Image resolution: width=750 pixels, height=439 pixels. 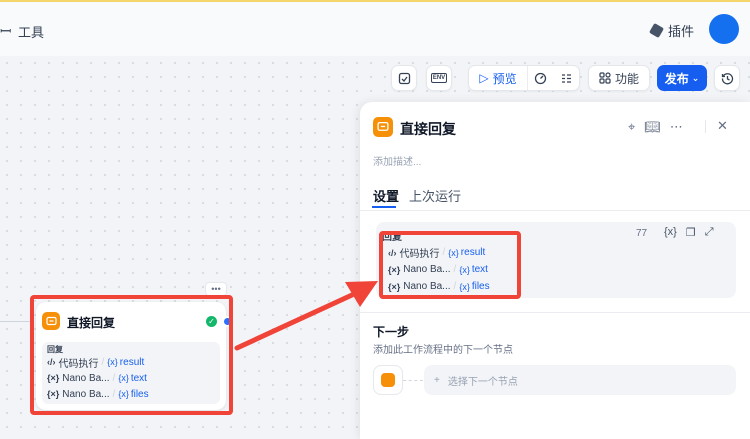 I want to click on insert-variable-icon: {x}, so click(x=670, y=232).